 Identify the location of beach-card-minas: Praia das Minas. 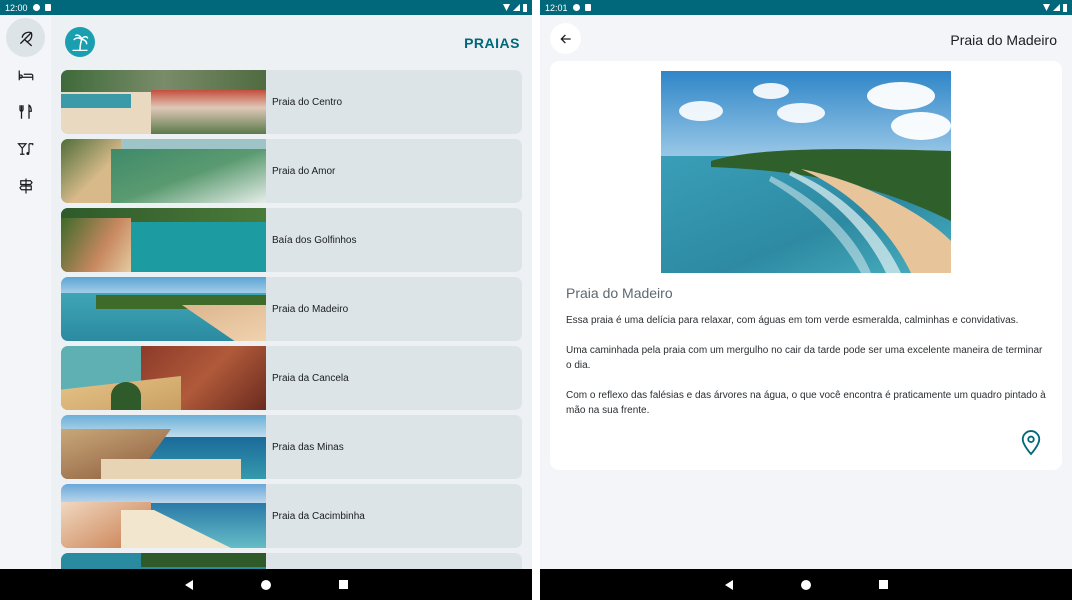
(291, 447).